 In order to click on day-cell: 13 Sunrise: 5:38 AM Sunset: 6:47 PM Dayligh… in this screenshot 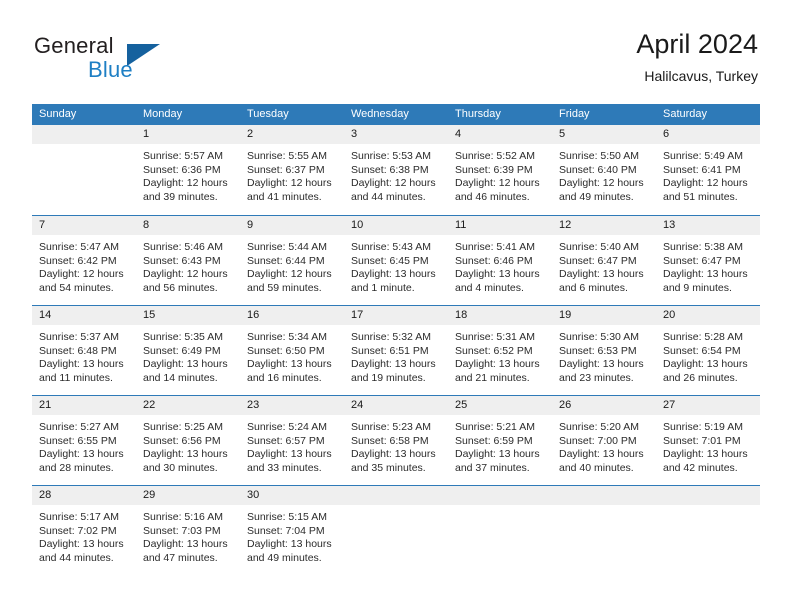, I will do `click(708, 260)`.